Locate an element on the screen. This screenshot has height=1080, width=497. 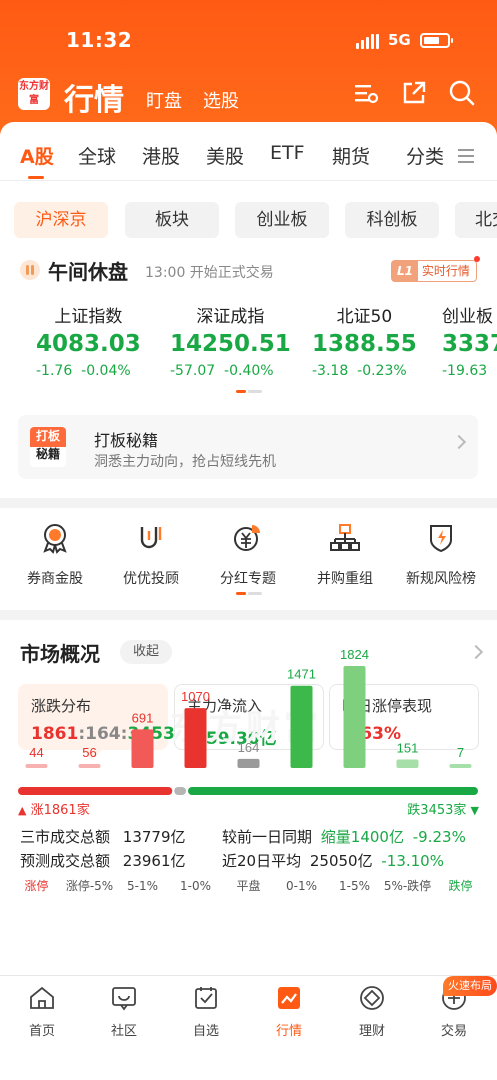
bottom-nav: 首页 社区 自选 行情 理财 交易 is located at coordinates (248, 1027).